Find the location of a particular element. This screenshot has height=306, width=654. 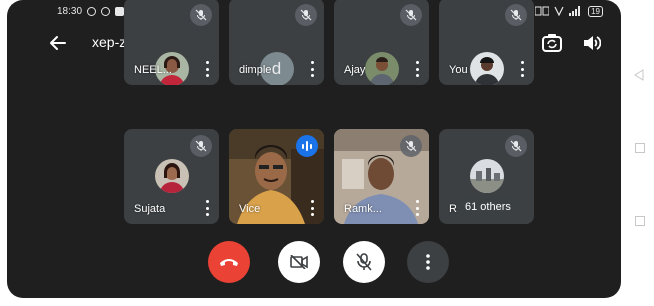

volte-icon is located at coordinates (559, 11).